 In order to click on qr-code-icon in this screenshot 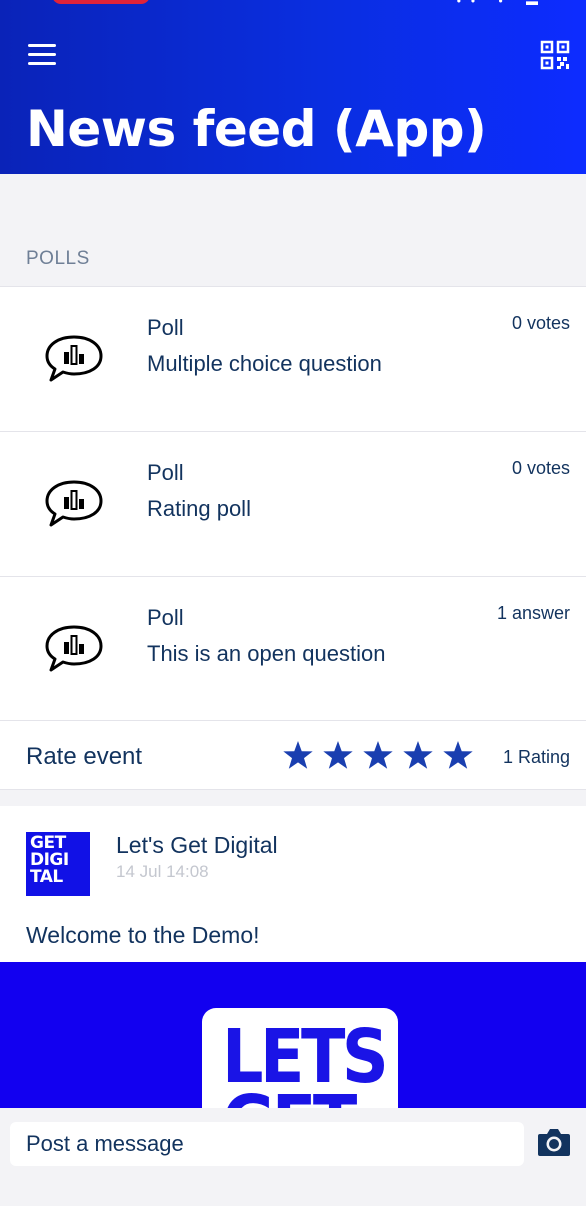, I will do `click(555, 55)`.